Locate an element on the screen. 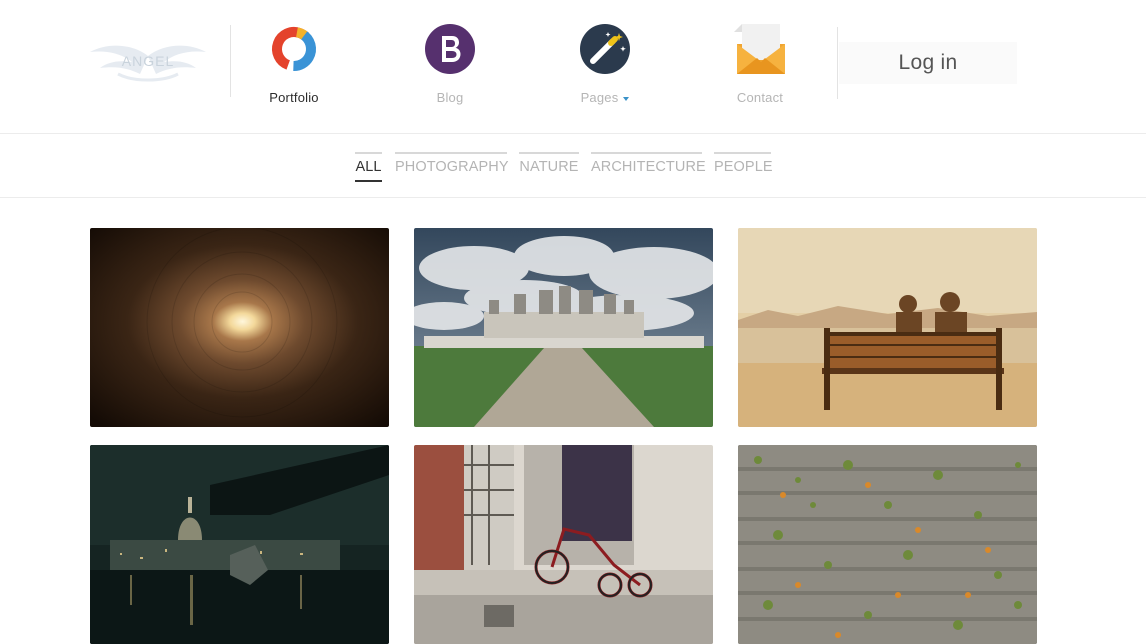 This screenshot has width=1146, height=644. gallery-item-planks is located at coordinates (887, 544).